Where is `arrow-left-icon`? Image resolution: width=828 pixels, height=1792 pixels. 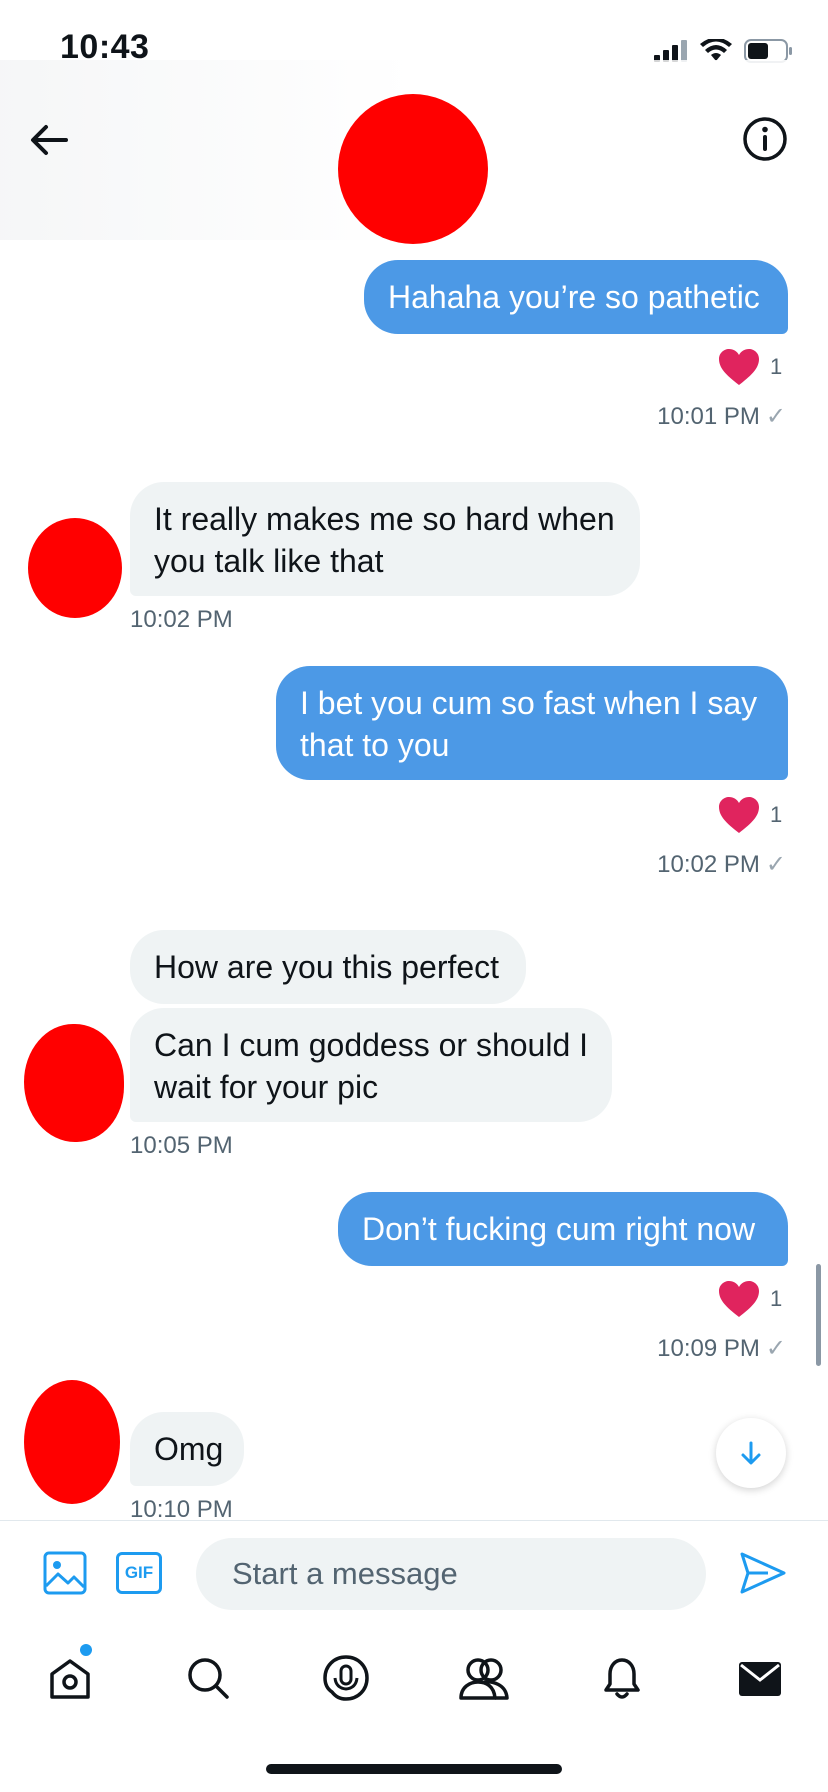 arrow-left-icon is located at coordinates (49, 140).